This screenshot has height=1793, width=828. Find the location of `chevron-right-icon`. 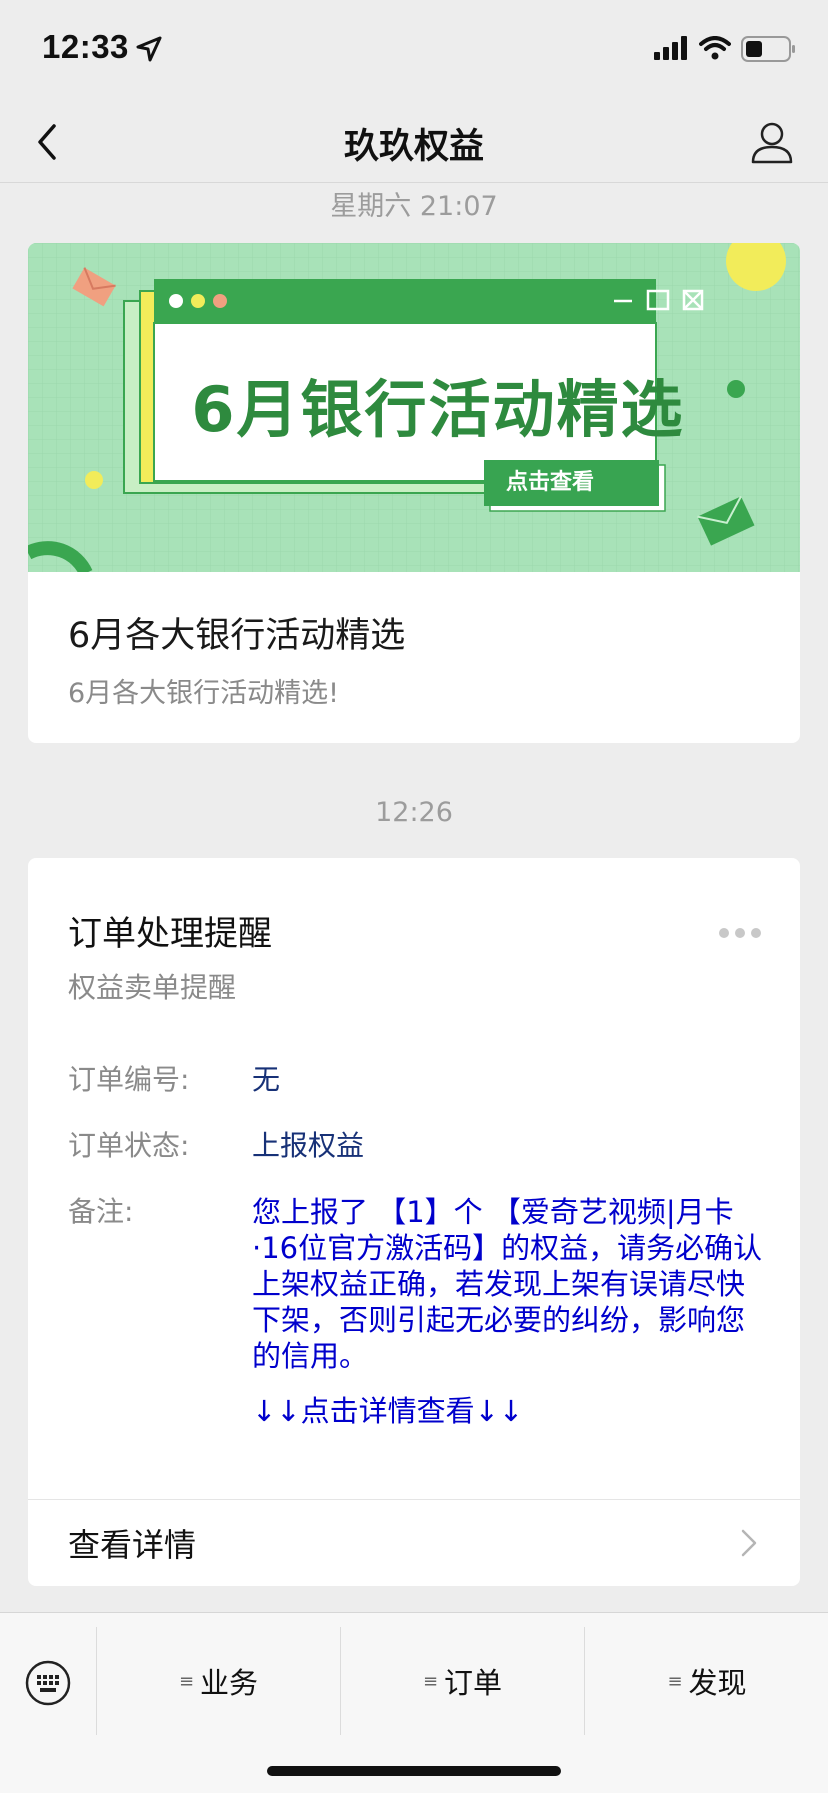

chevron-right-icon is located at coordinates (749, 1543).